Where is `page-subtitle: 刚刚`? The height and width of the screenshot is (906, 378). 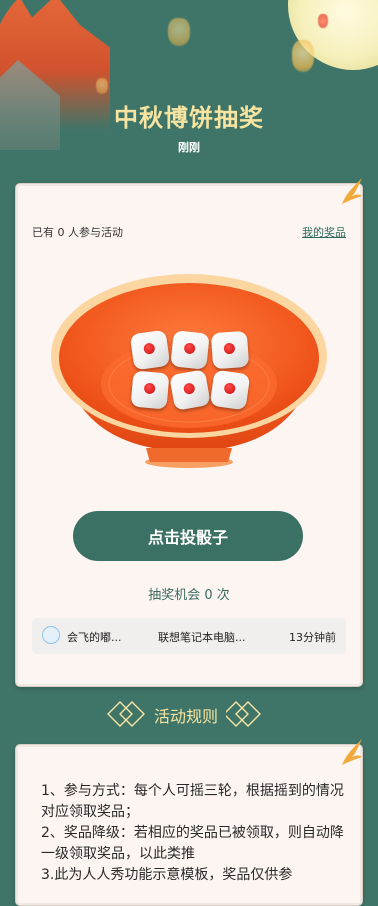 page-subtitle: 刚刚 is located at coordinates (189, 147).